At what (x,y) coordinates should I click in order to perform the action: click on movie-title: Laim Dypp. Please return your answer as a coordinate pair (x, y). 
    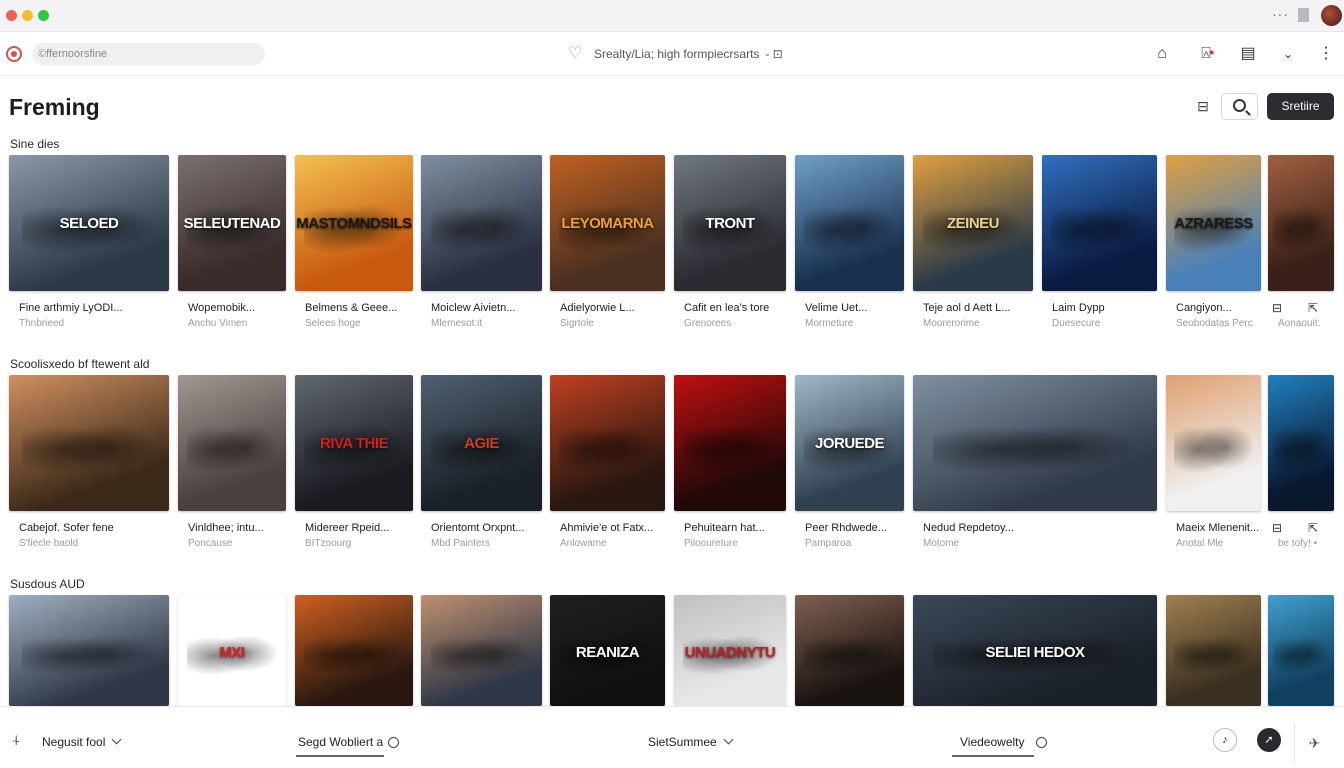
    Looking at the image, I should click on (1078, 308).